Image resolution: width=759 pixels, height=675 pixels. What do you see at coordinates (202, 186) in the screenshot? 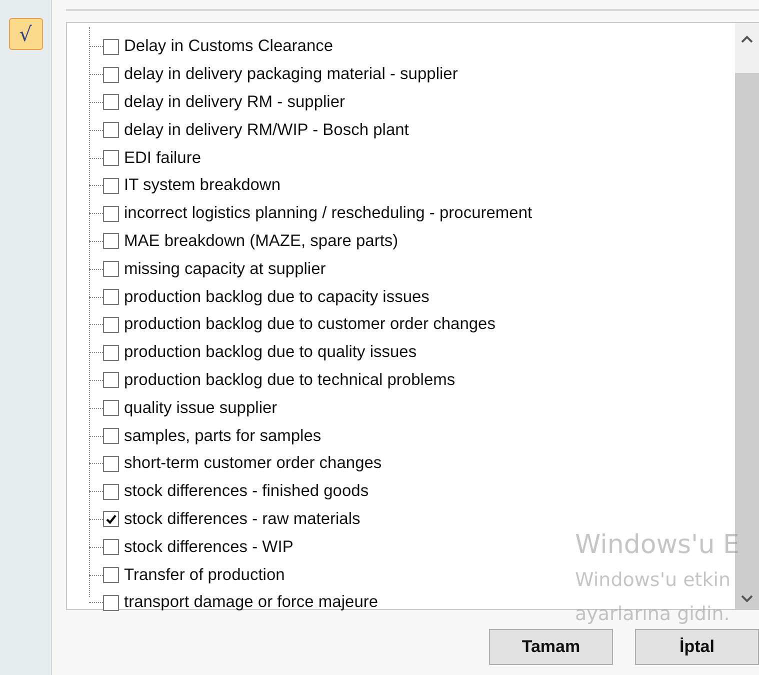
I see `item-label: IT system breakdown` at bounding box center [202, 186].